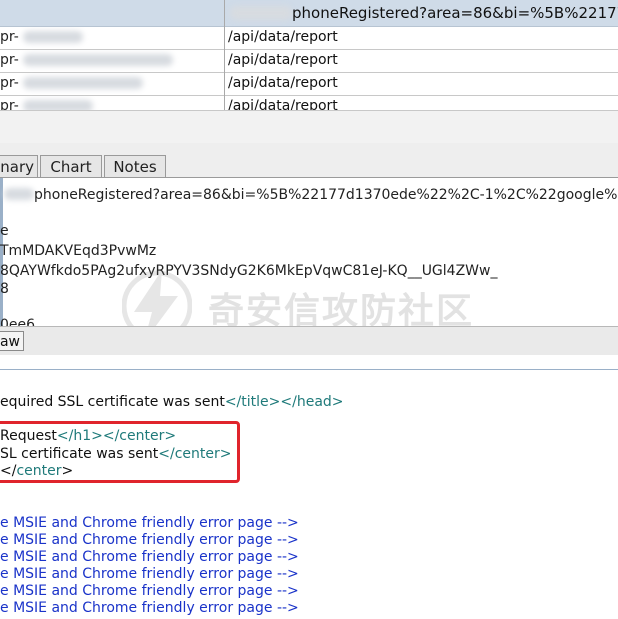  Describe the element at coordinates (12, 341) in the screenshot. I see `tab-raw: aw` at that location.